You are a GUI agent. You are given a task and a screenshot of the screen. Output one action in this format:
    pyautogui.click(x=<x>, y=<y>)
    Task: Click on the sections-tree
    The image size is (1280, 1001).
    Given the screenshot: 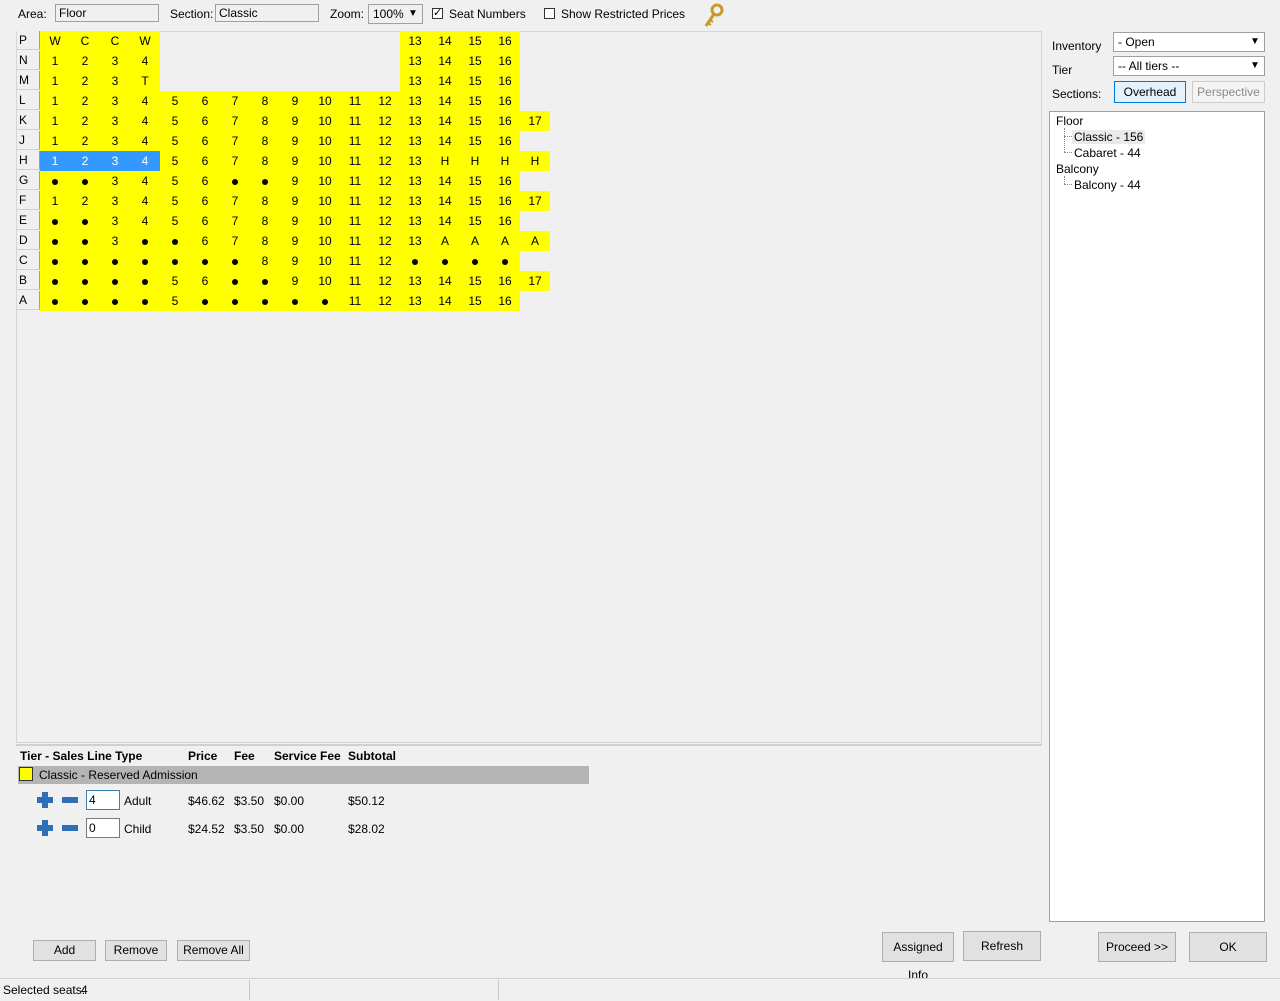 What is the action you would take?
    pyautogui.click(x=1157, y=516)
    